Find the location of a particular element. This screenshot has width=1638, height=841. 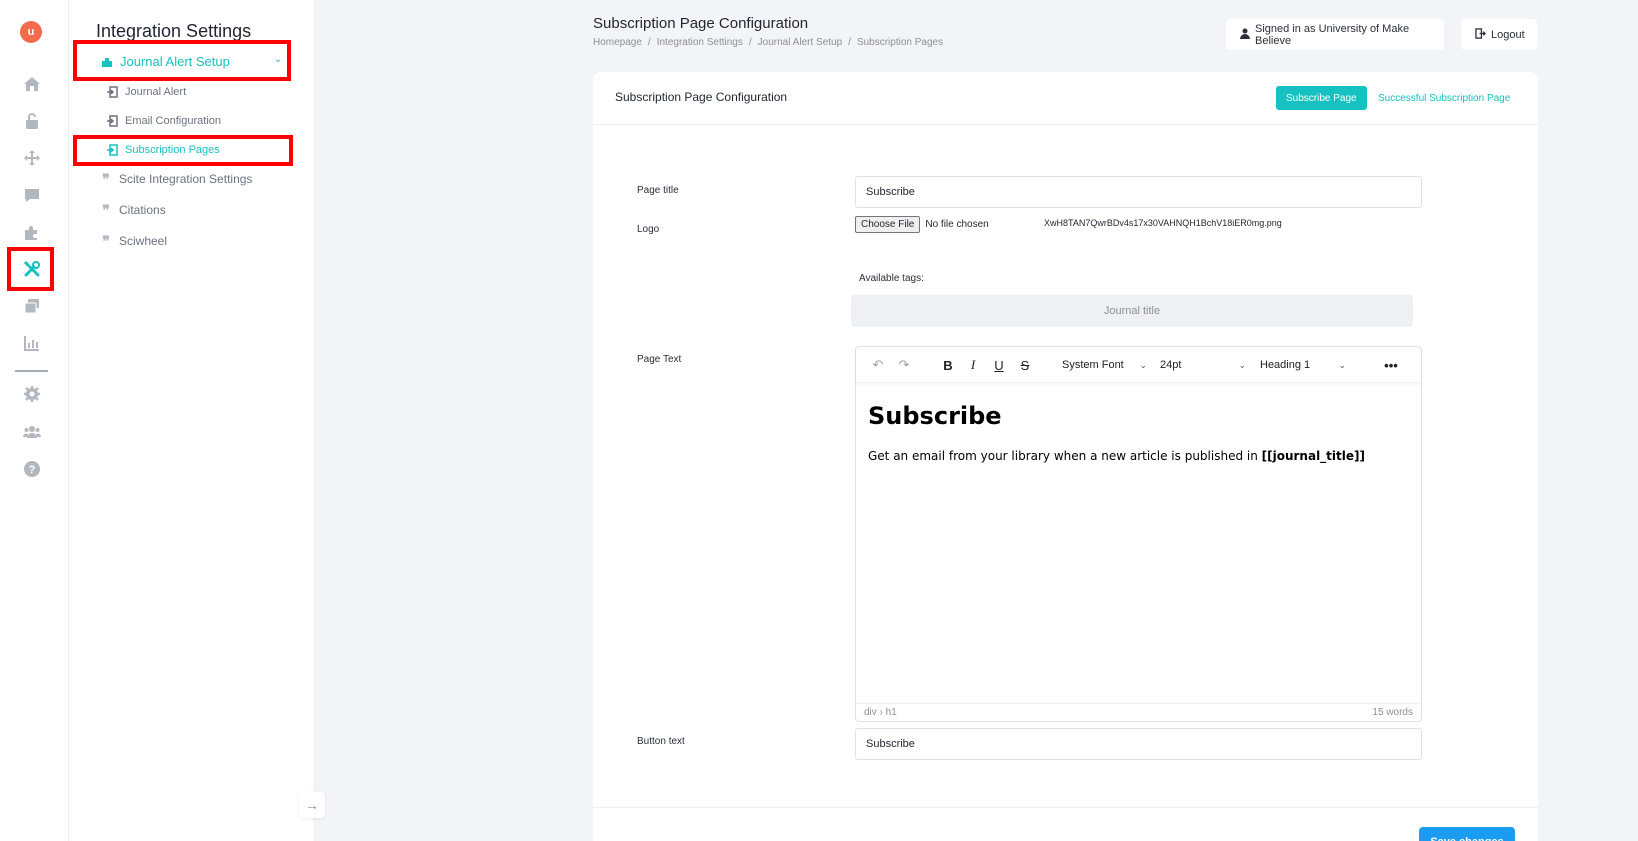

move-icon is located at coordinates (32, 158).